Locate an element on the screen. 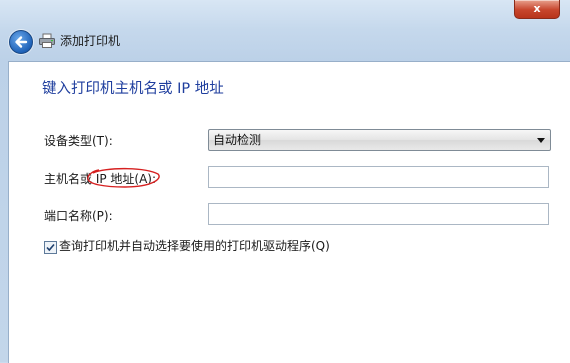  device-type-select: 自动检测 is located at coordinates (379, 140).